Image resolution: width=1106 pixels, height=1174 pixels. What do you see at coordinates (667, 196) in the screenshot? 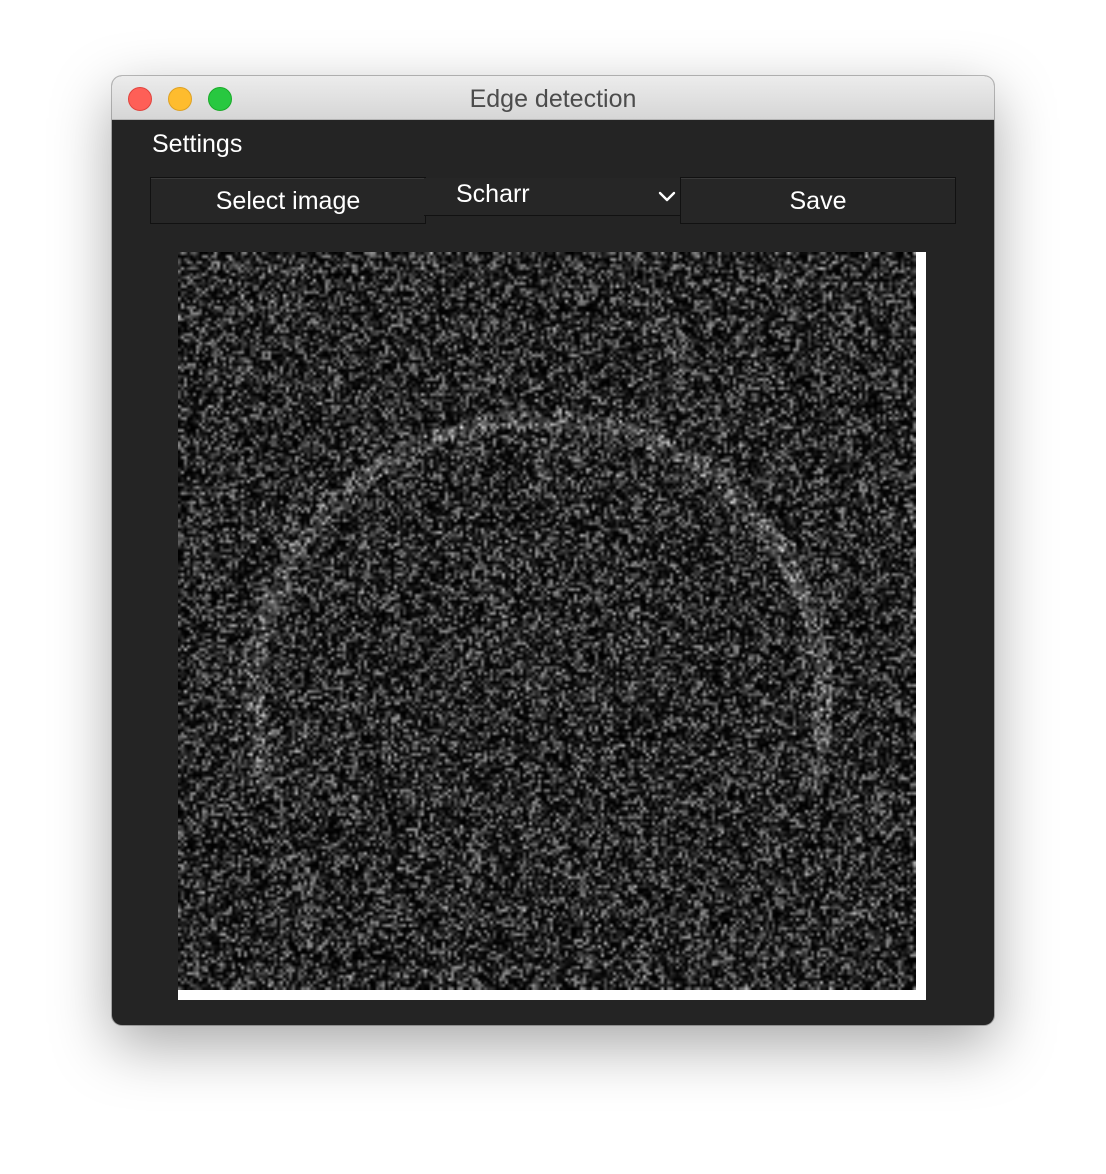
I see `chevron-down-icon` at bounding box center [667, 196].